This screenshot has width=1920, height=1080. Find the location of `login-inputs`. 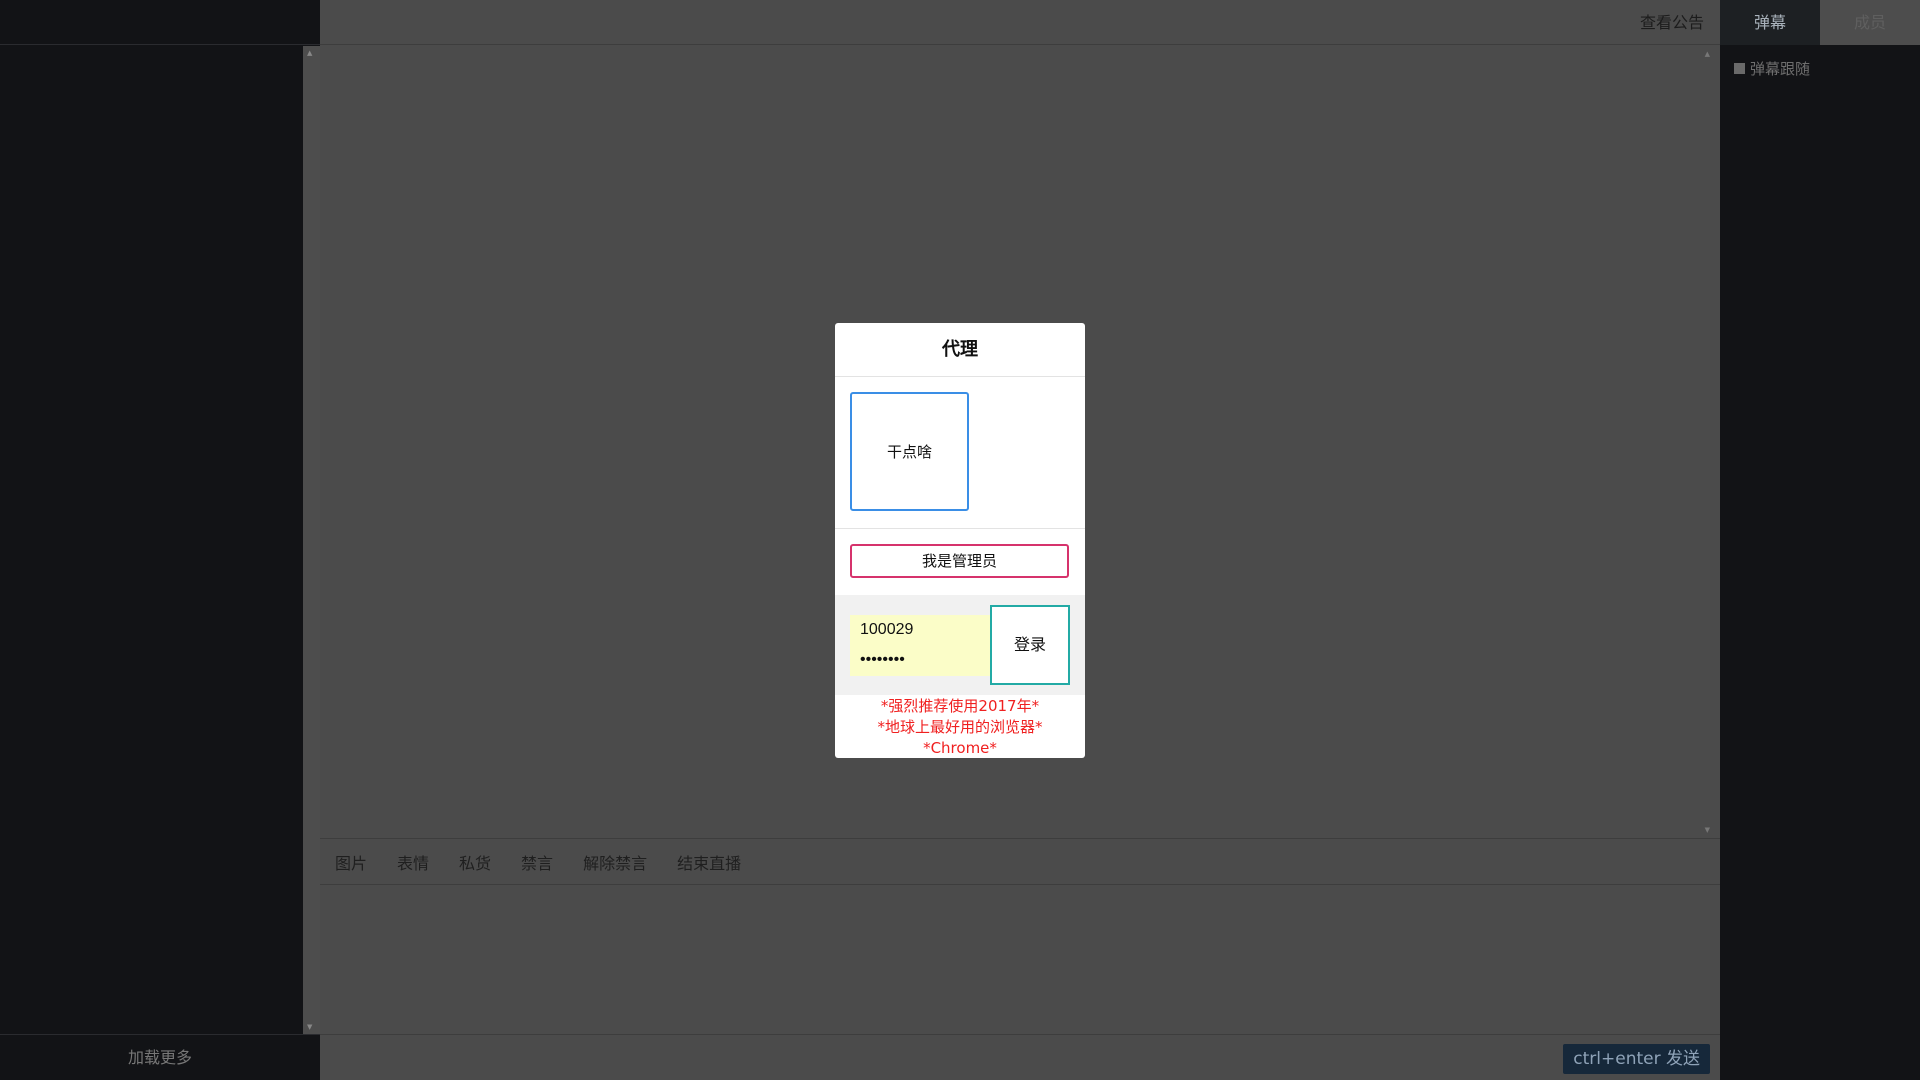

login-inputs is located at coordinates (920, 645).